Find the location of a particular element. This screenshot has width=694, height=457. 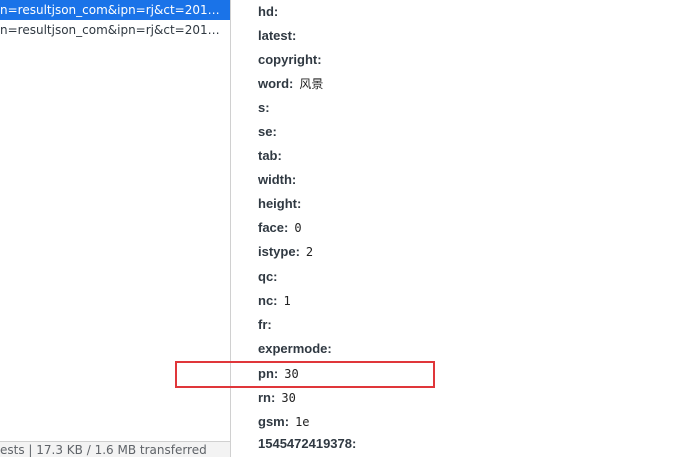

param-row-fr: fr: is located at coordinates (268, 325).